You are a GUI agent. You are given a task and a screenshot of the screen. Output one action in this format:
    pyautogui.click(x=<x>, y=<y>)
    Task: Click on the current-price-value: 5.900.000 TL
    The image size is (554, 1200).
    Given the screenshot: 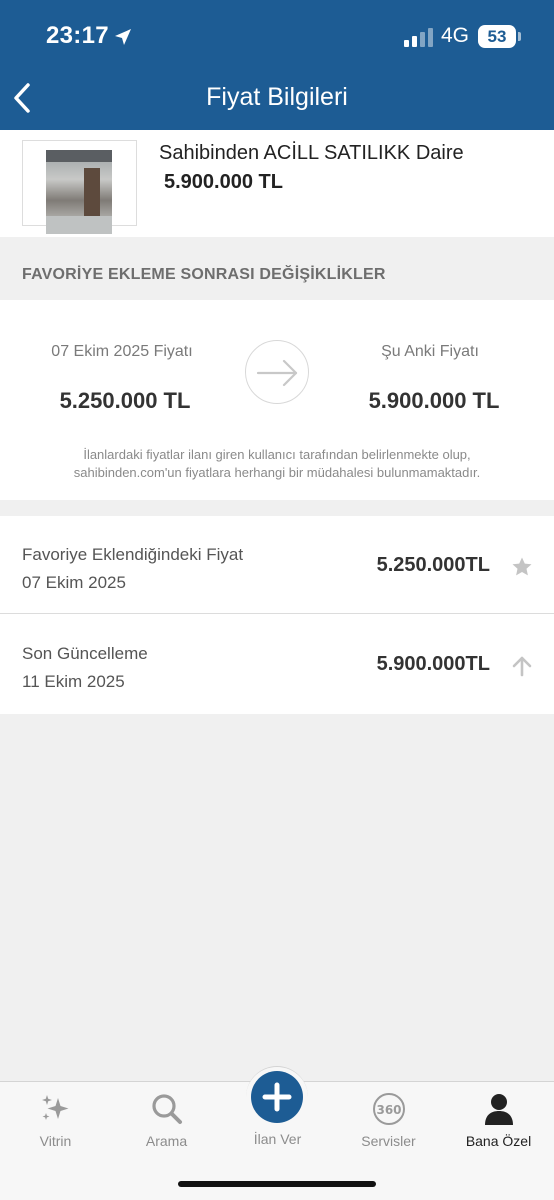 What is the action you would take?
    pyautogui.click(x=434, y=400)
    